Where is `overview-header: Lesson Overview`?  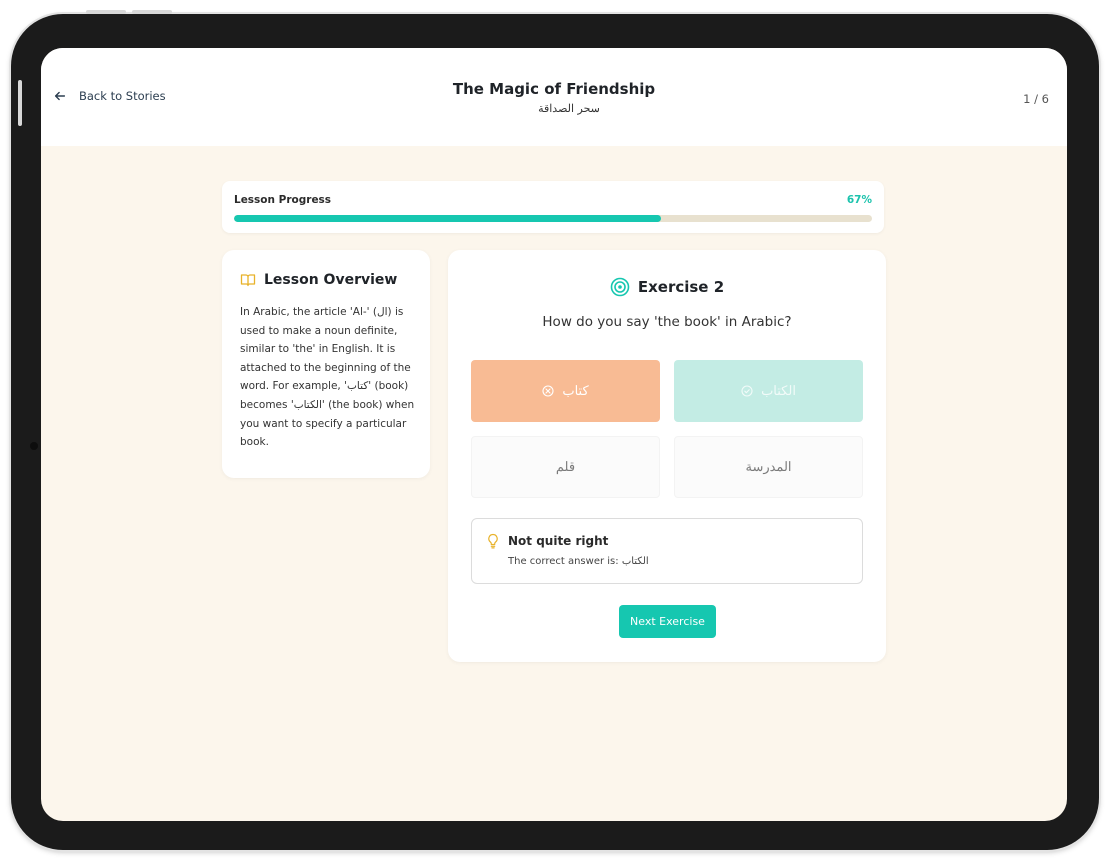 overview-header: Lesson Overview is located at coordinates (318, 280).